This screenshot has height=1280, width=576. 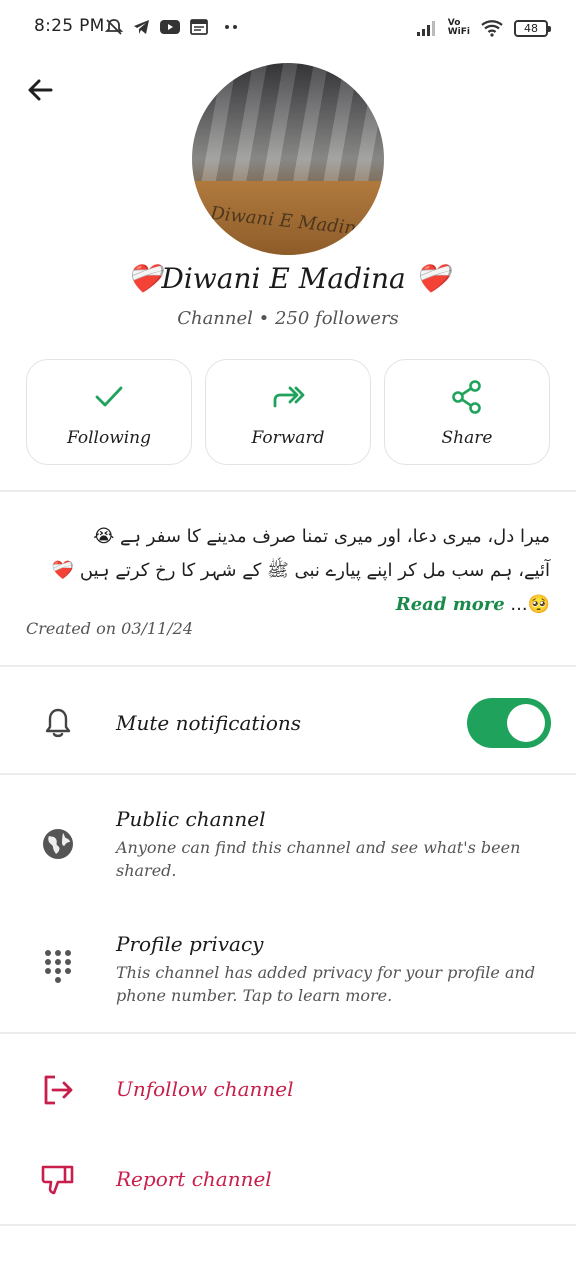 What do you see at coordinates (58, 1180) in the screenshot?
I see `thumbs-down-icon` at bounding box center [58, 1180].